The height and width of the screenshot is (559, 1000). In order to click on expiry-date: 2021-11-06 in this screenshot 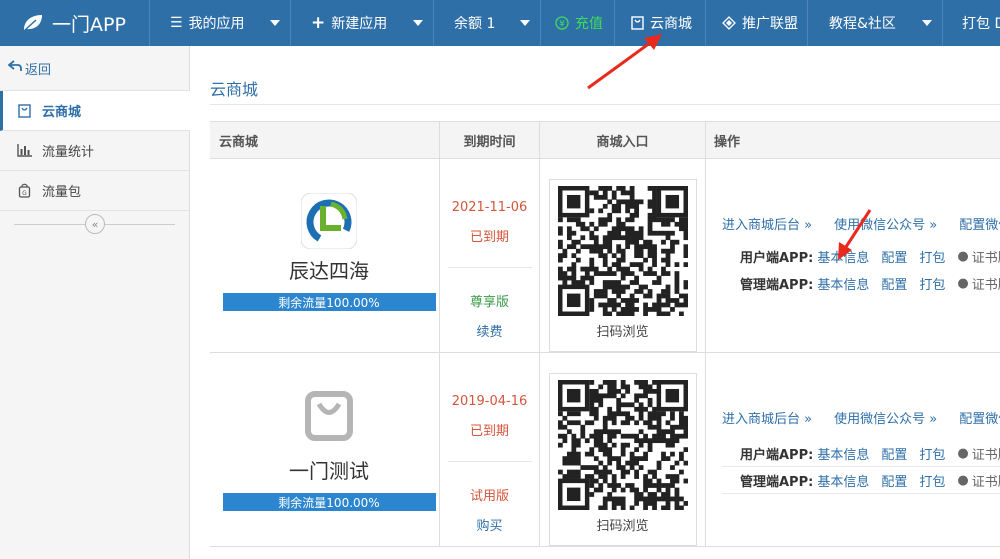, I will do `click(489, 207)`.